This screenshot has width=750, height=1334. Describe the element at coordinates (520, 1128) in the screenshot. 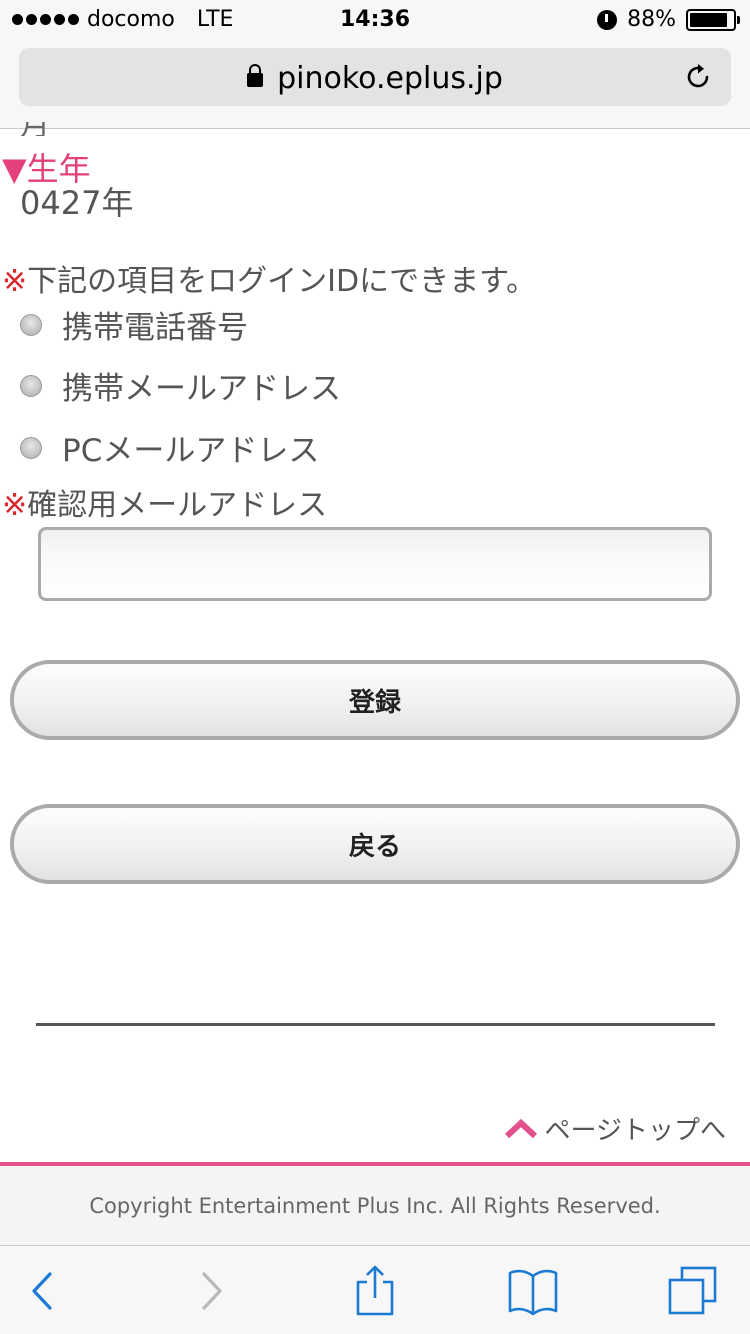

I see `chevron-up-icon` at that location.